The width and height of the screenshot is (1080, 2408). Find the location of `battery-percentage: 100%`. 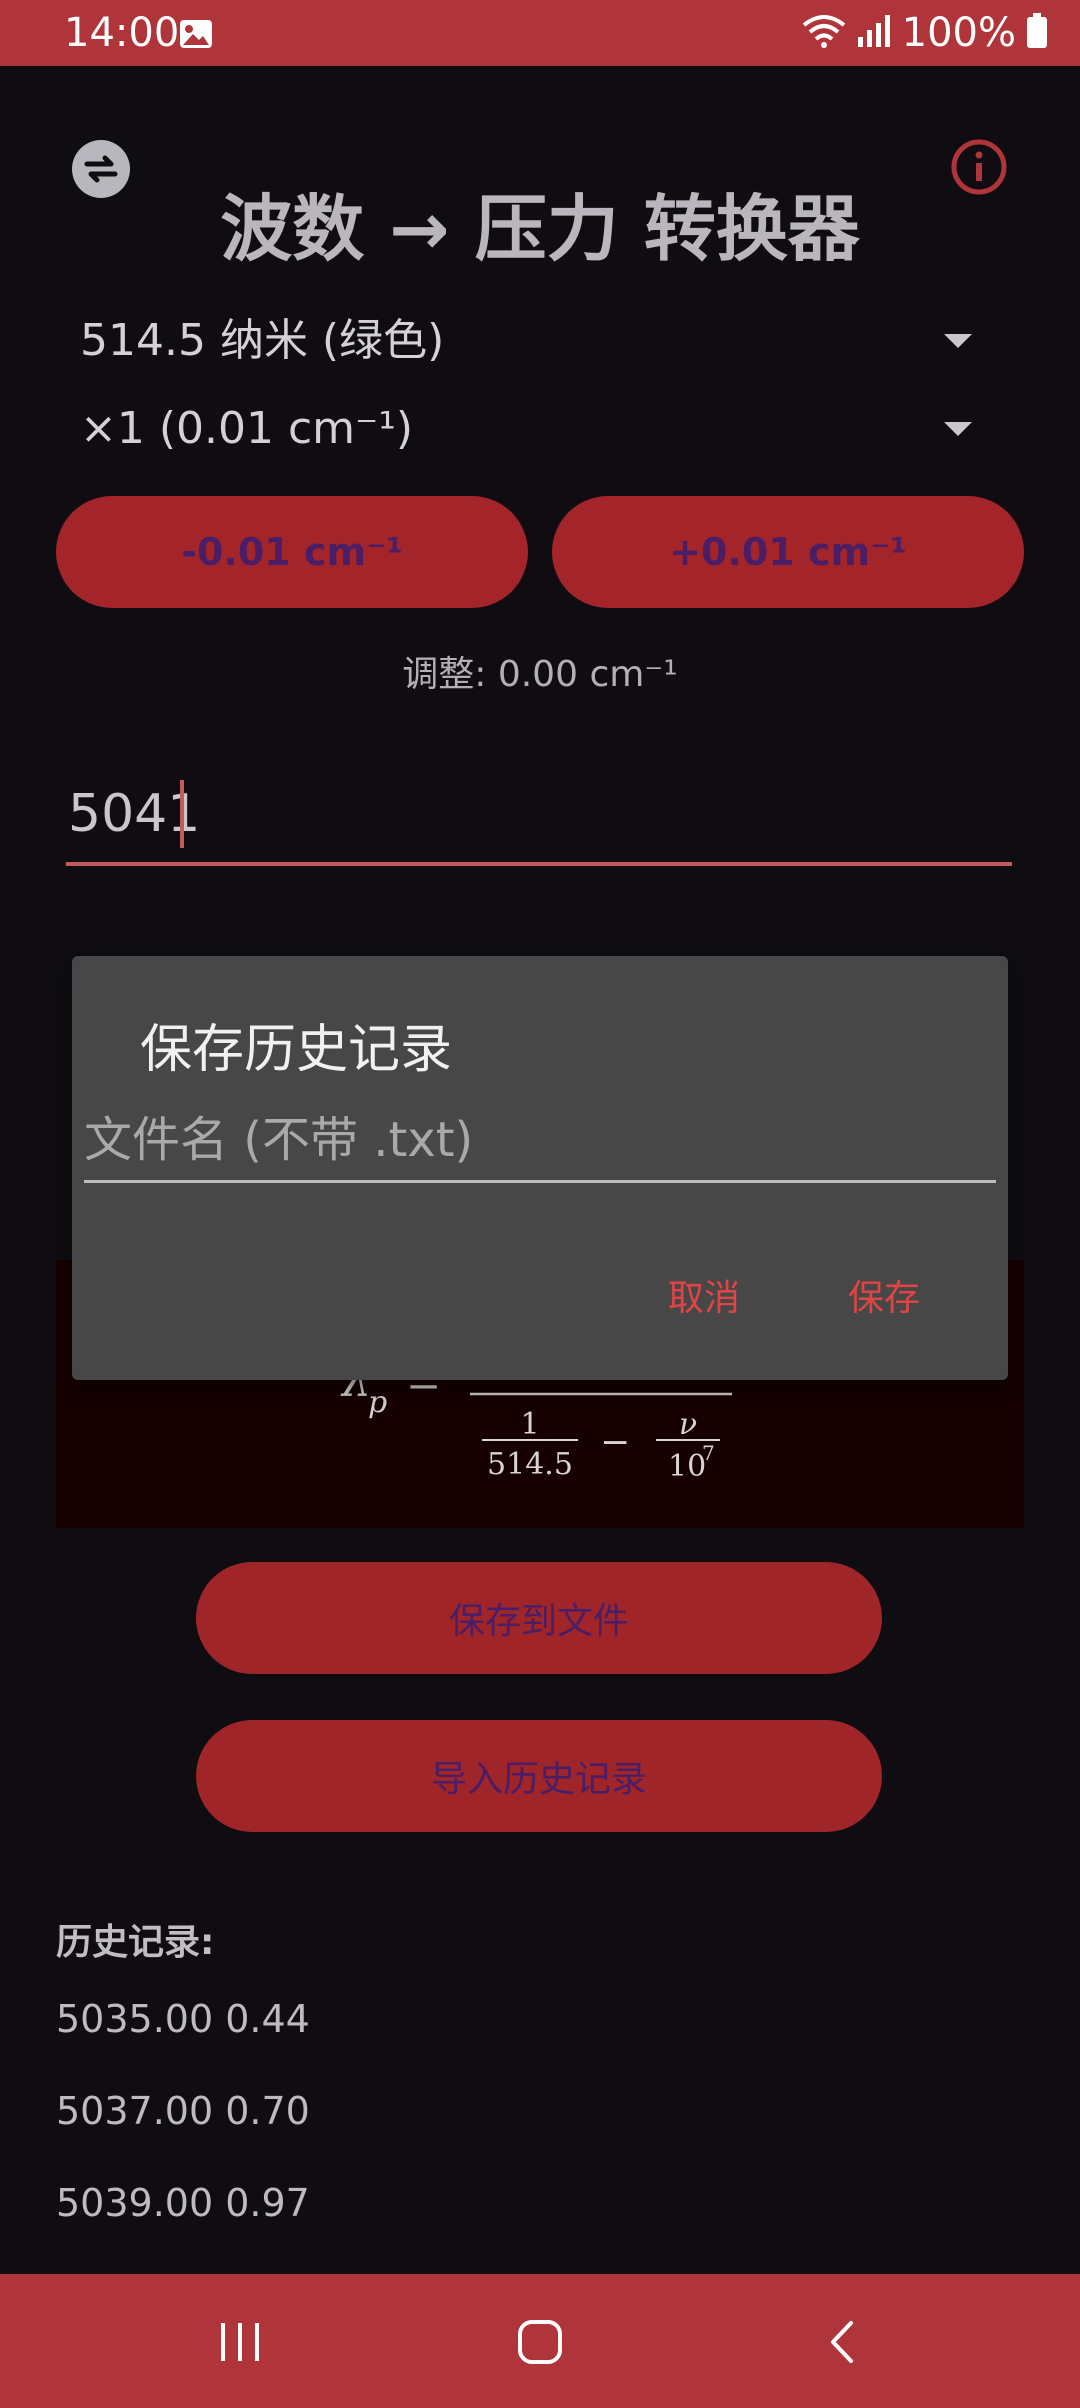

battery-percentage: 100% is located at coordinates (958, 33).